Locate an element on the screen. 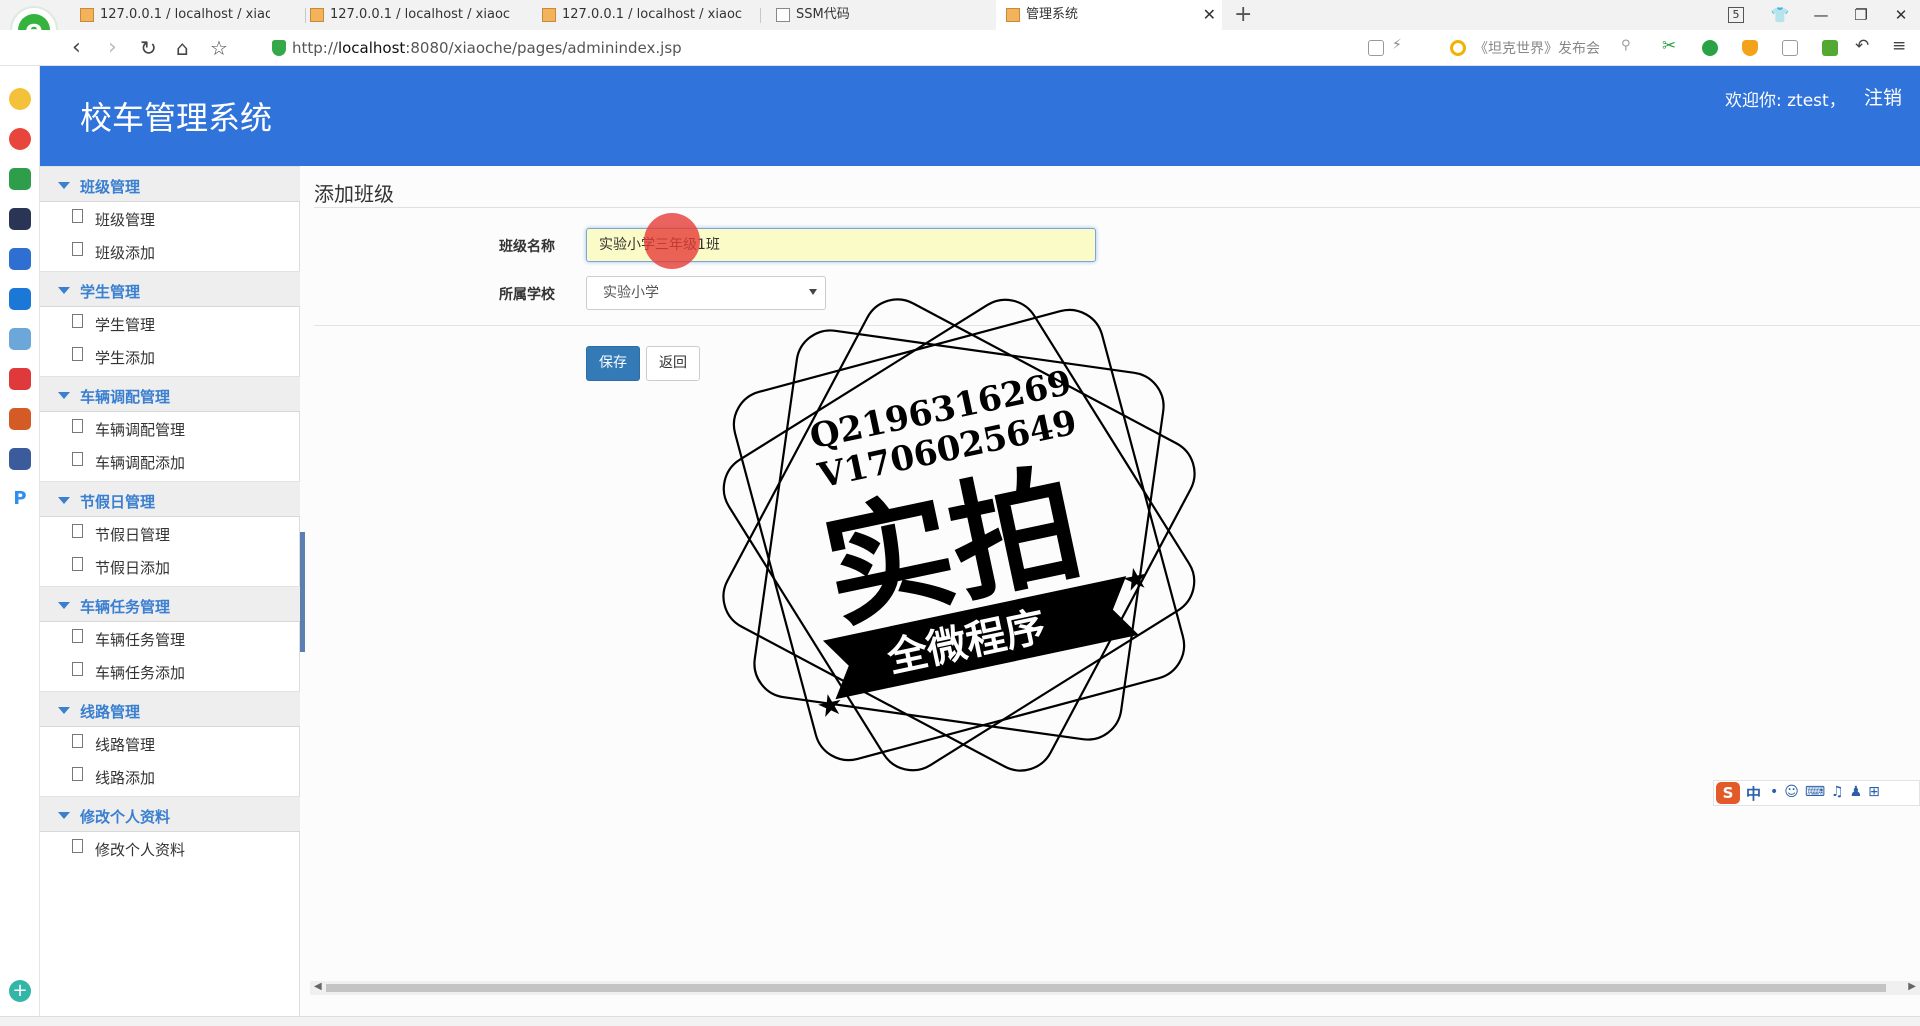  weibo-icon is located at coordinates (20, 139).